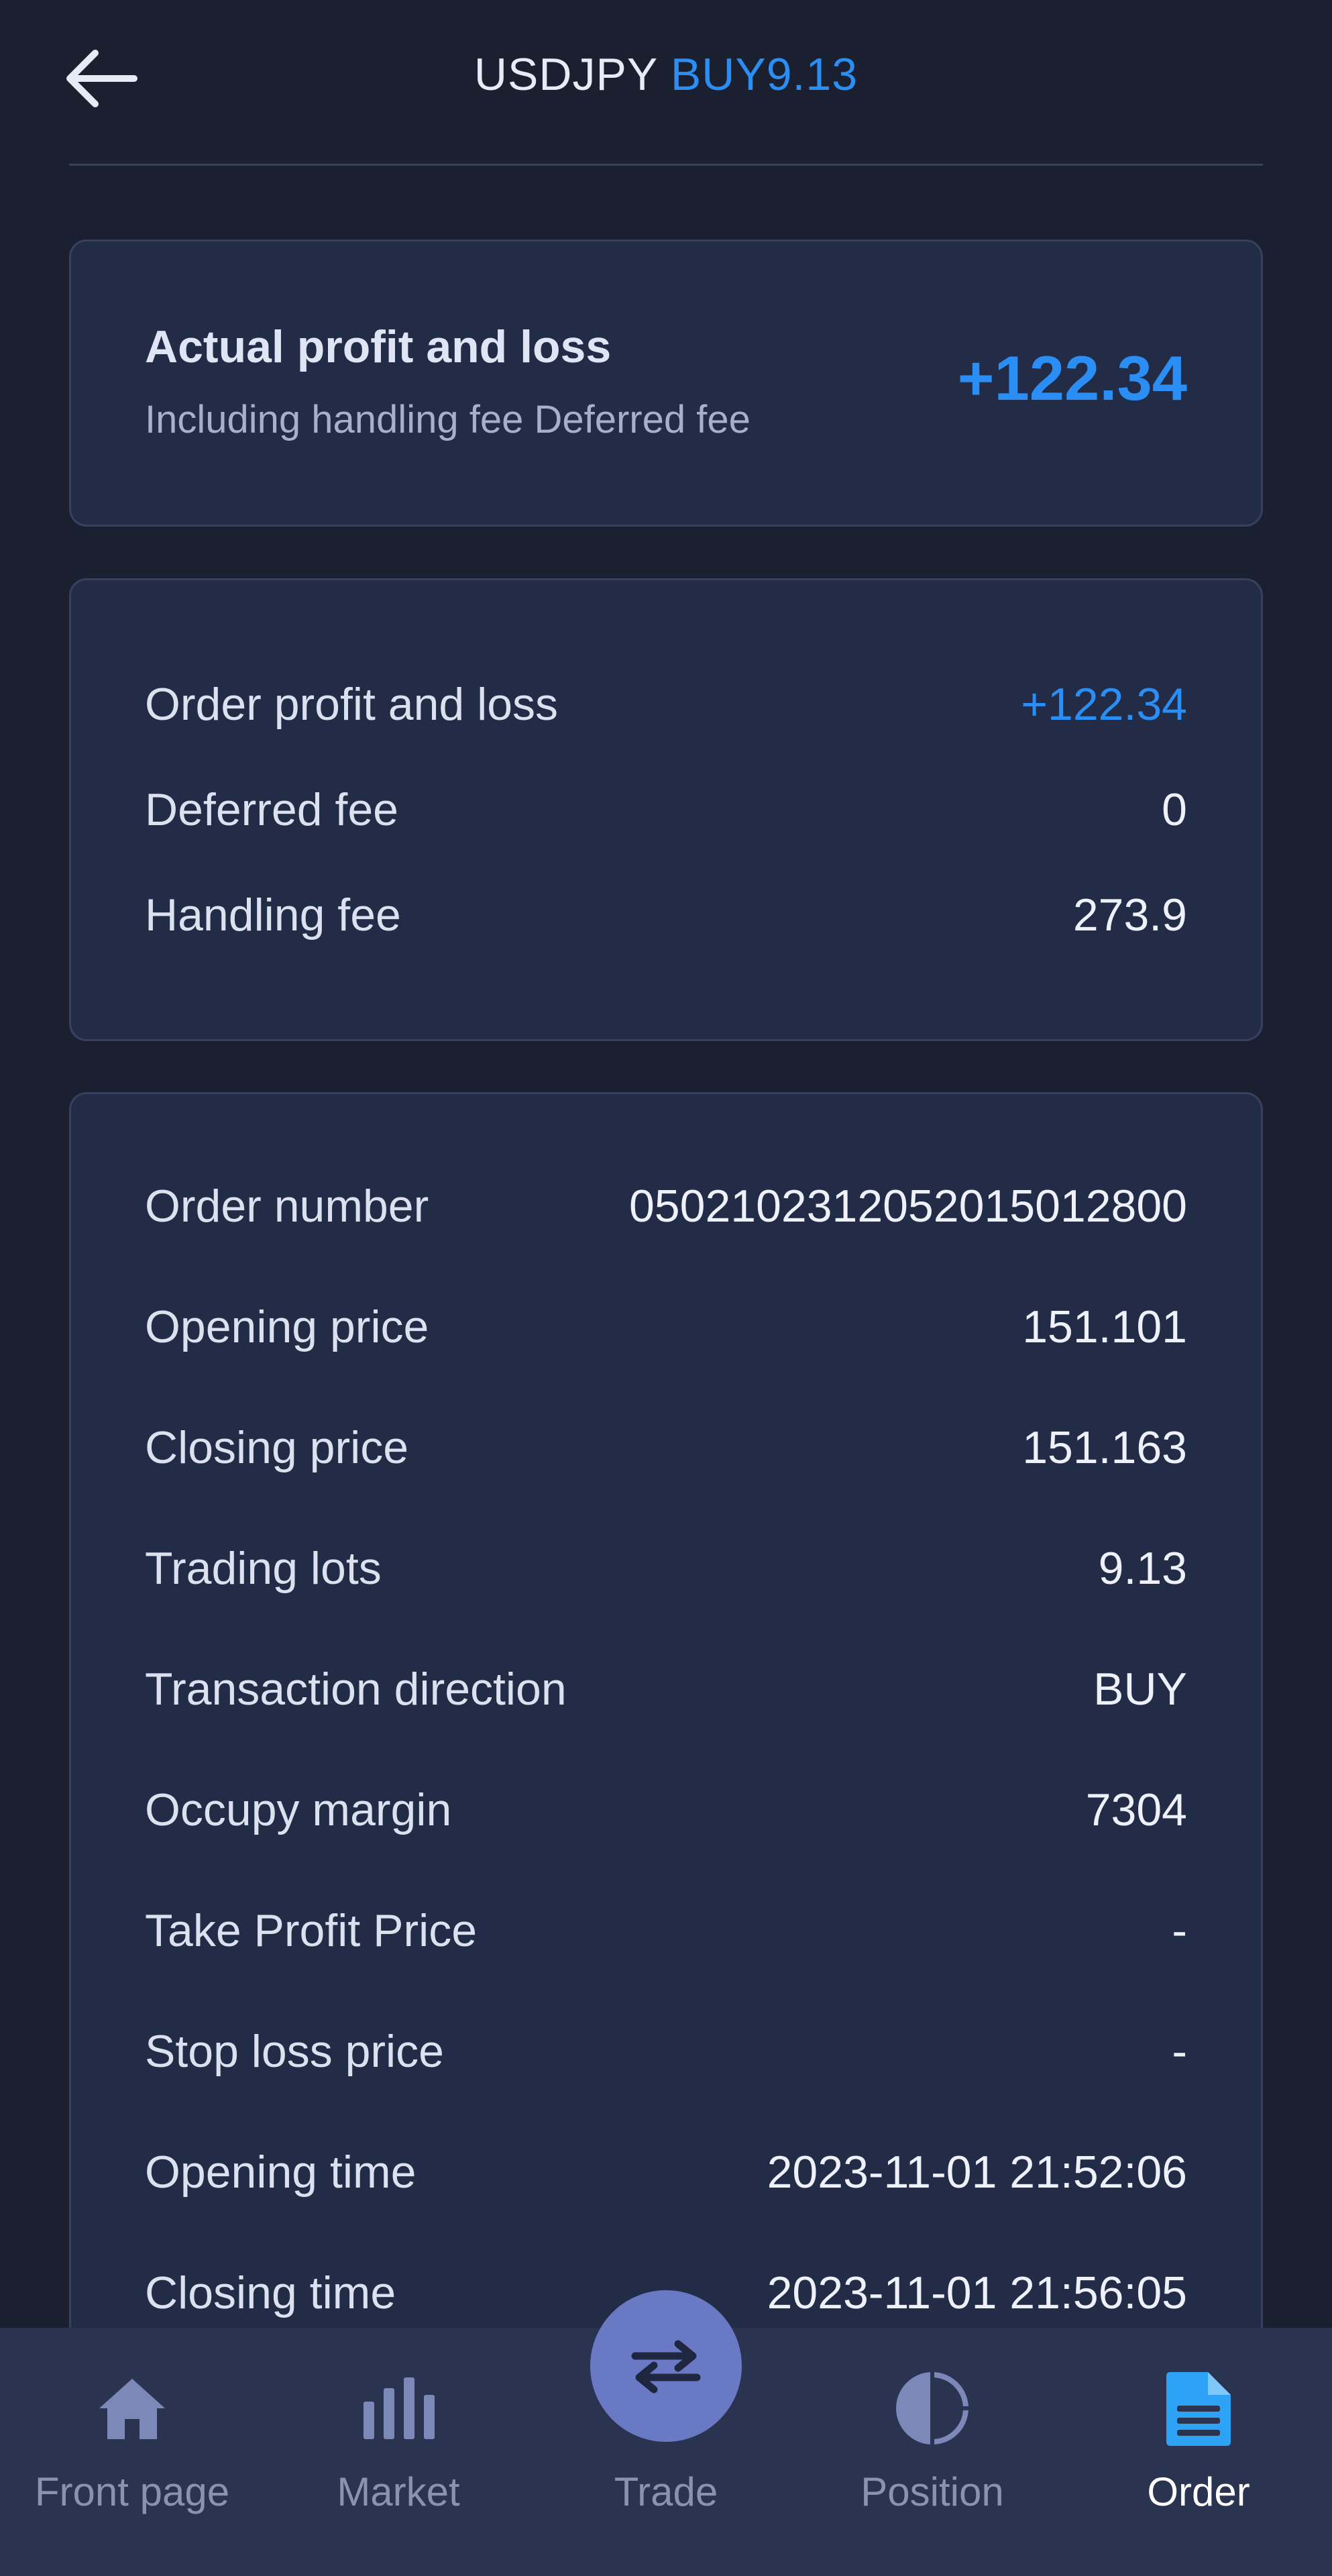 Image resolution: width=1332 pixels, height=2576 pixels. What do you see at coordinates (565, 74) in the screenshot?
I see `symbol-label: USDJPY` at bounding box center [565, 74].